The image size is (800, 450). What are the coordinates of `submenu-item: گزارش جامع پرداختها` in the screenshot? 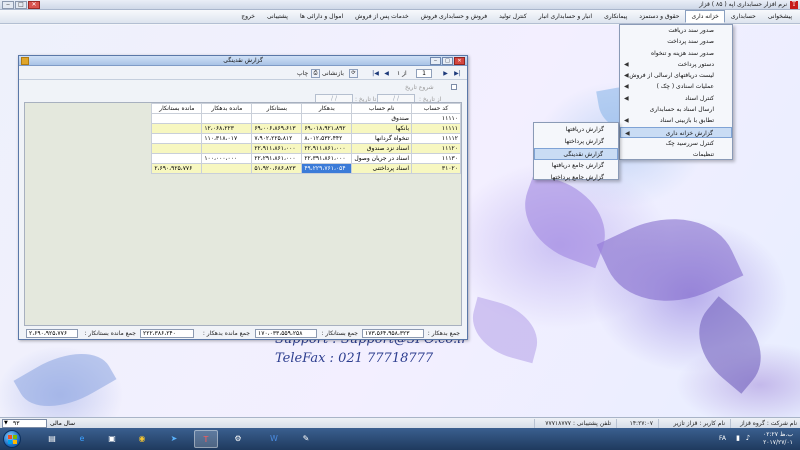 It's located at (576, 178).